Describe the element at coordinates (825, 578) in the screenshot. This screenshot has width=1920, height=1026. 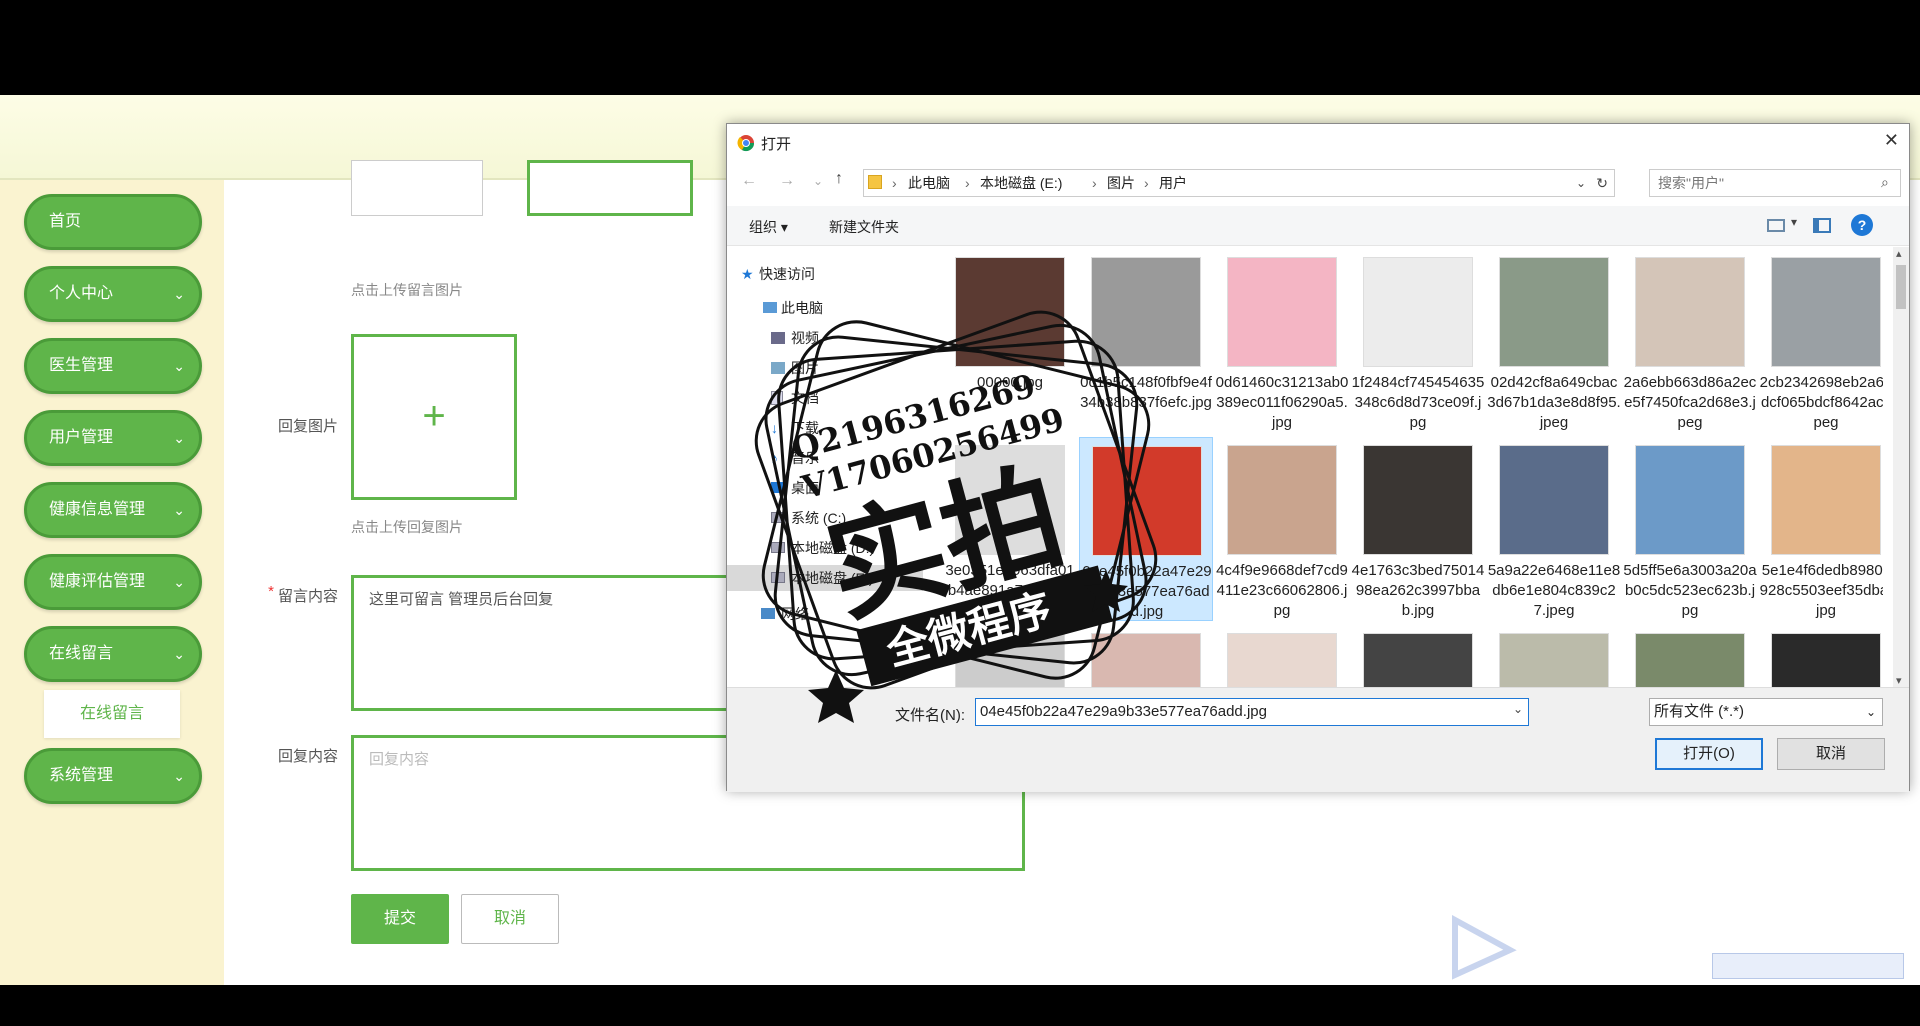
I see `tree-item-drive-e: 本地磁盘 (E:)` at that location.